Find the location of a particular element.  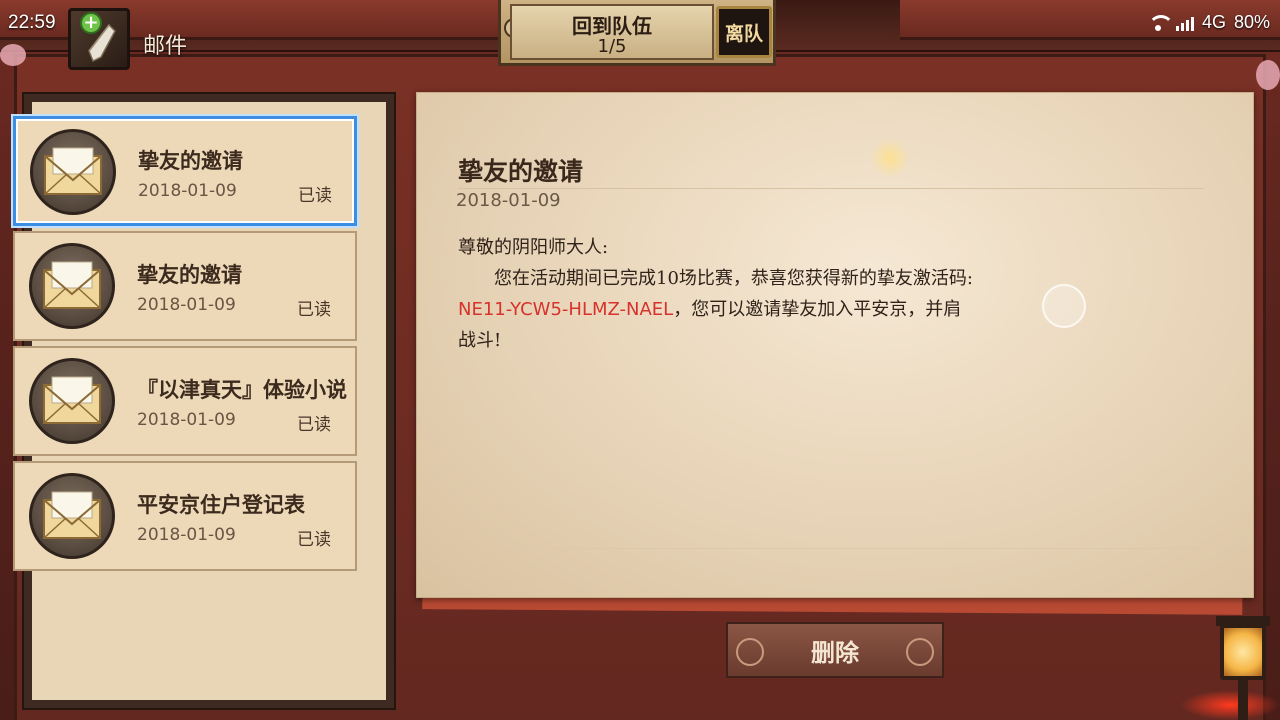

letter-line: 战斗! is located at coordinates (480, 340).